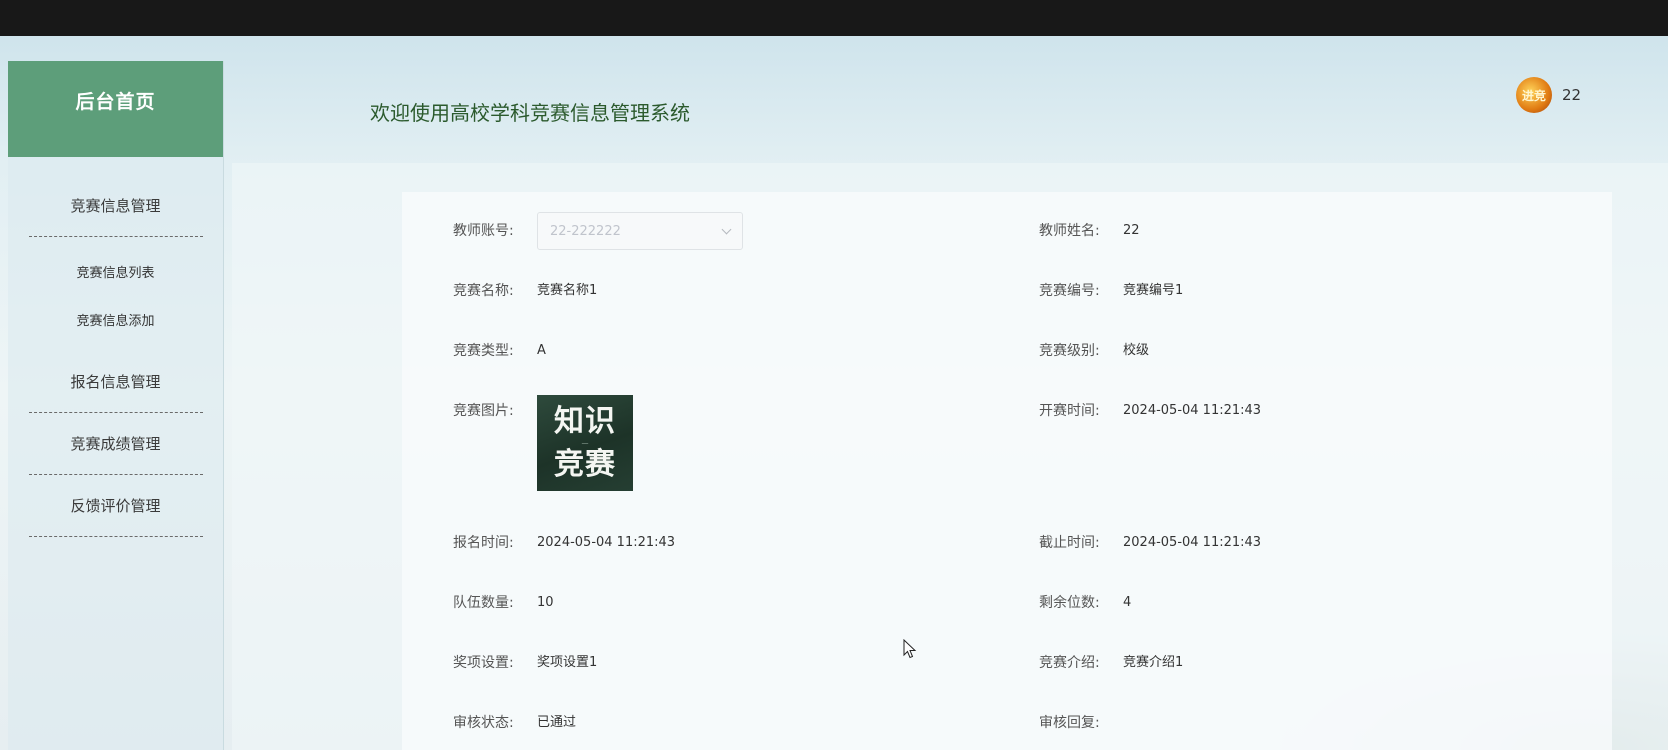 The width and height of the screenshot is (1668, 750). Describe the element at coordinates (1127, 602) in the screenshot. I see `value-remaining-slots: 4` at that location.